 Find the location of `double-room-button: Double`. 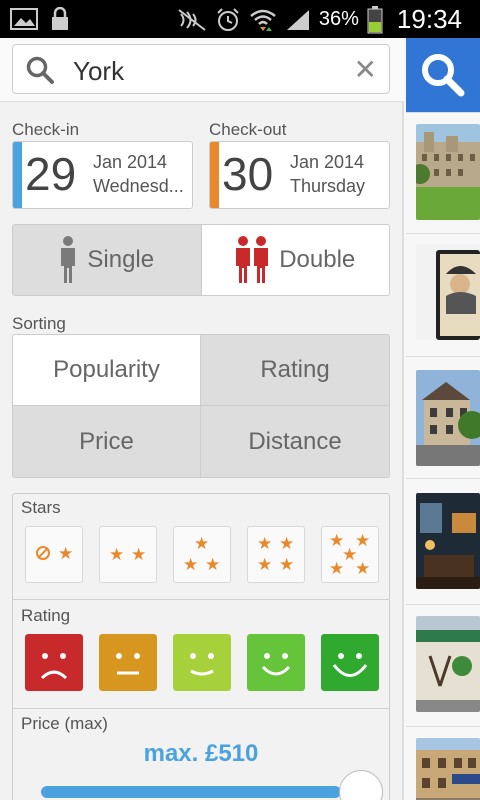

double-room-button: Double is located at coordinates (295, 260).